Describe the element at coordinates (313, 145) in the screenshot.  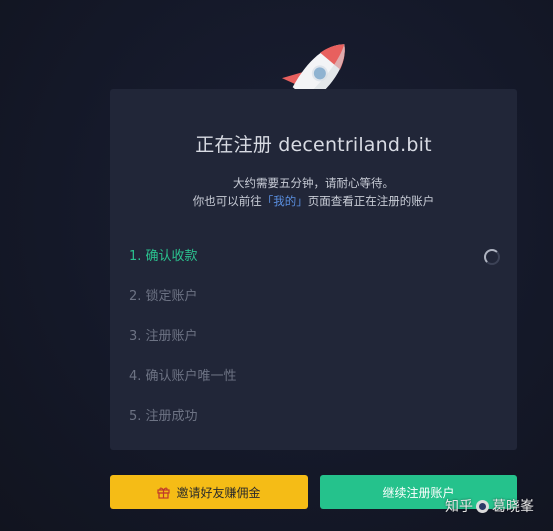
I see `page-title: 正在注册 decentriland.bit` at that location.